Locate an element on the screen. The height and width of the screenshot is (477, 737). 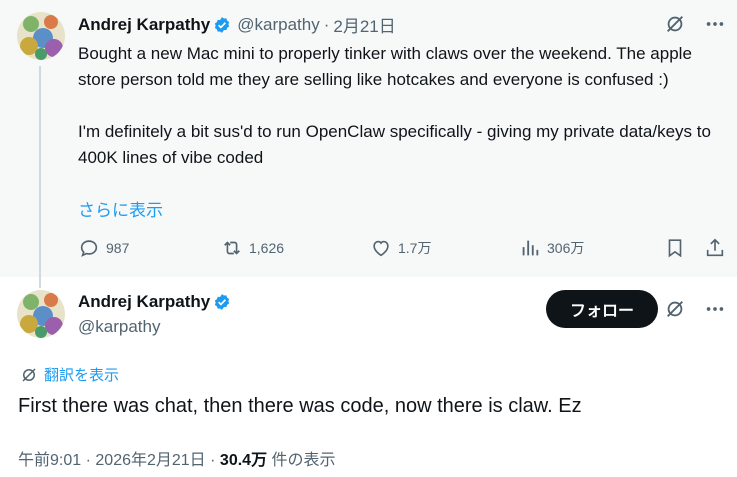
share-icon is located at coordinates (715, 247).